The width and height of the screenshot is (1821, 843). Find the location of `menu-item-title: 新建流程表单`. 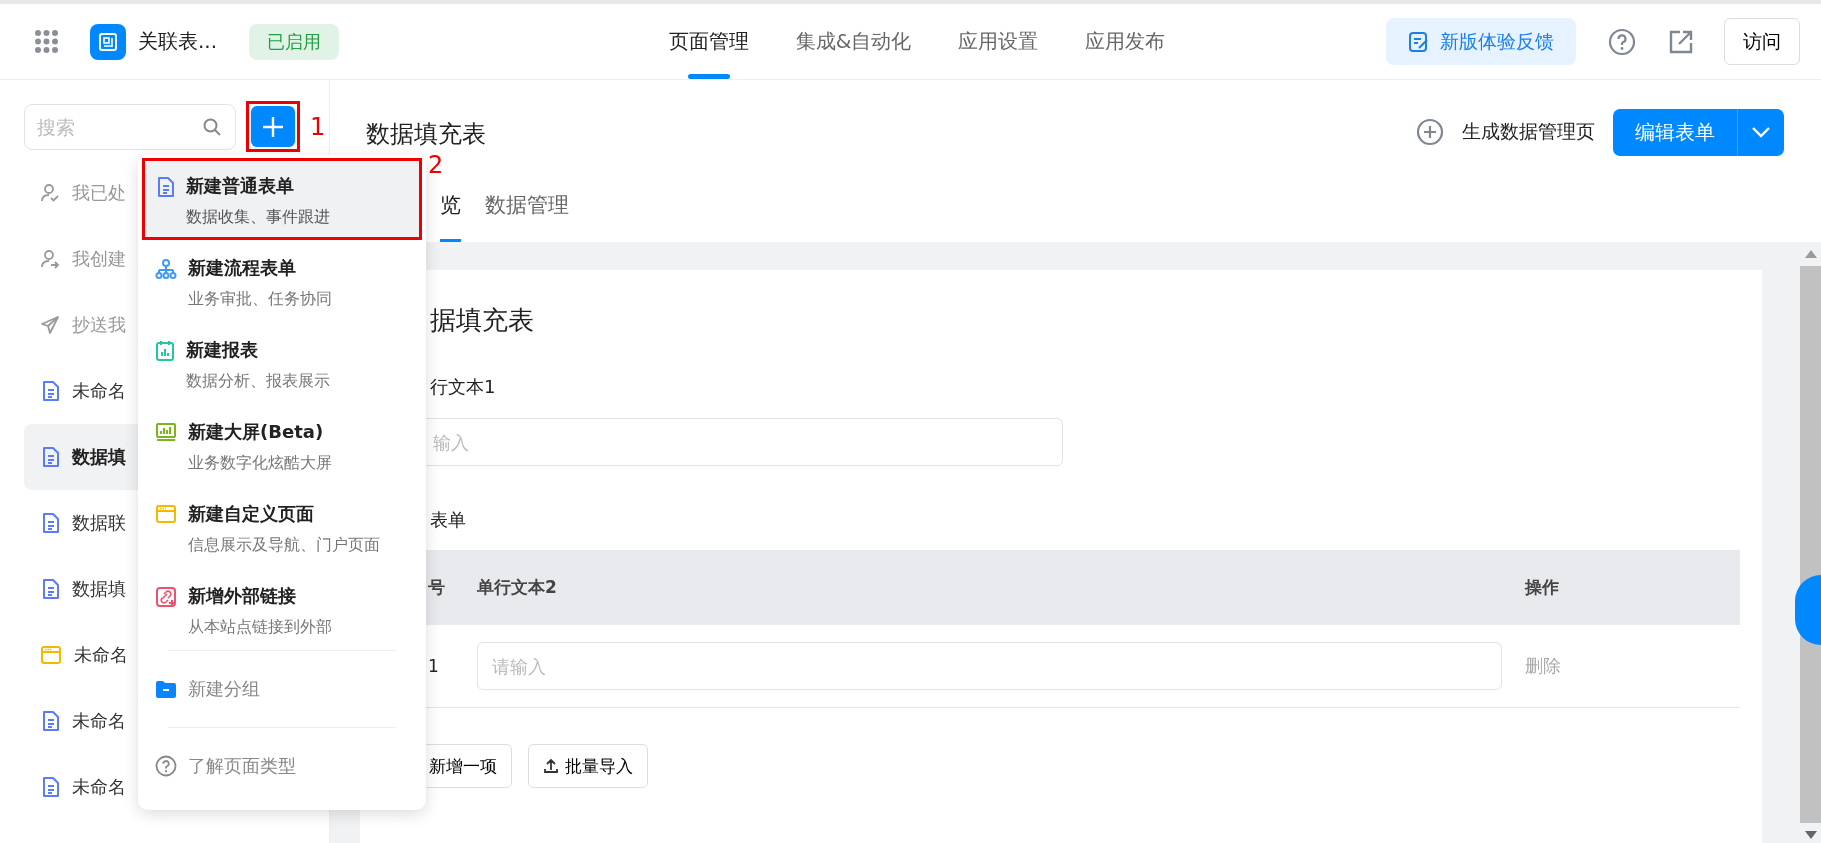

menu-item-title: 新建流程表单 is located at coordinates (242, 268).